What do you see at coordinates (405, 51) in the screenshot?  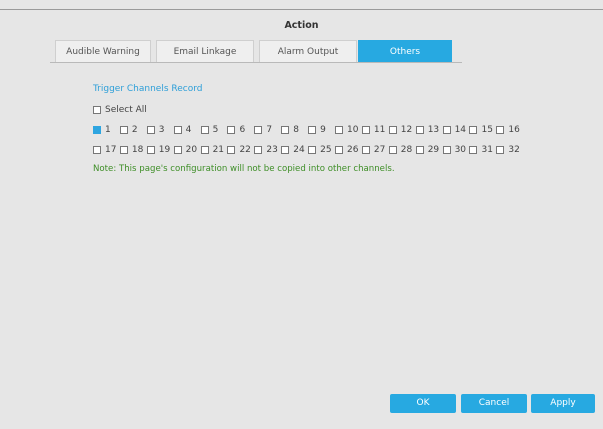 I see `tab-others: Others` at bounding box center [405, 51].